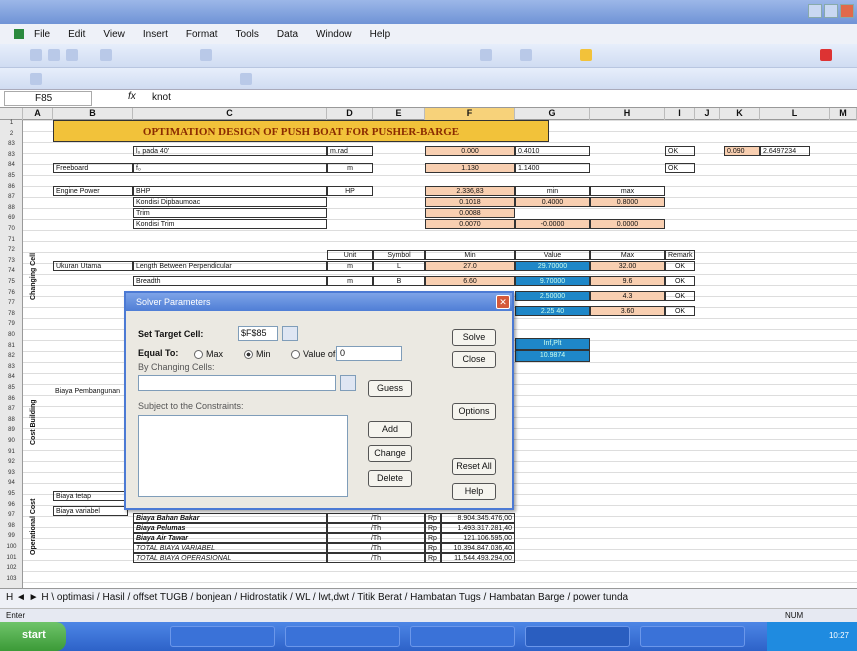 The height and width of the screenshot is (651, 857). I want to click on row-header: 94, so click(11, 485).